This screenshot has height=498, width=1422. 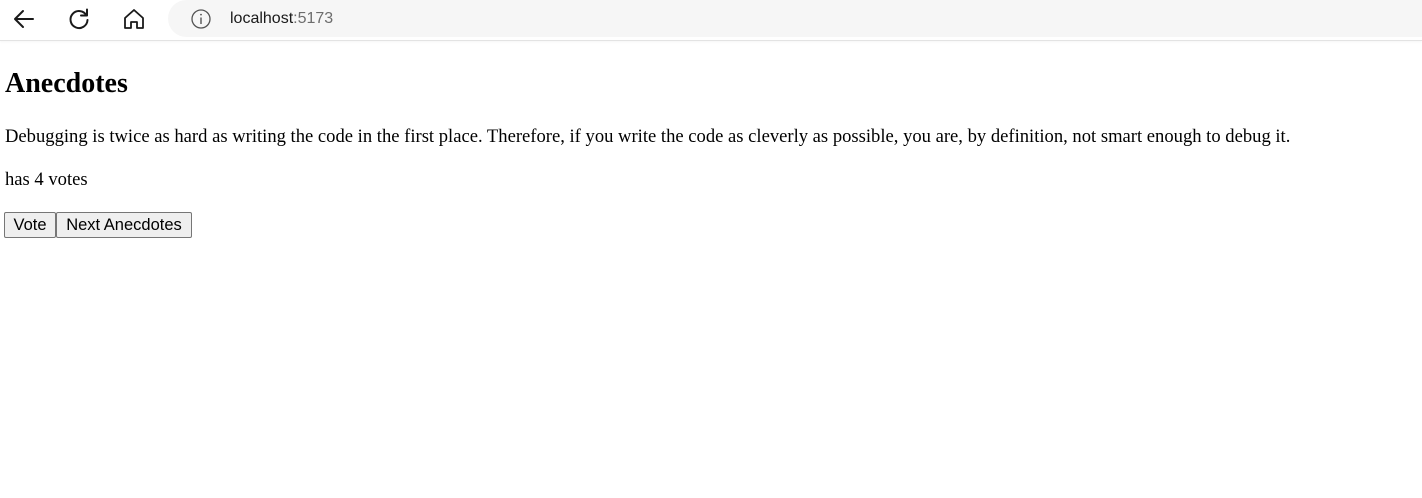 I want to click on reload-icon, so click(x=79, y=18).